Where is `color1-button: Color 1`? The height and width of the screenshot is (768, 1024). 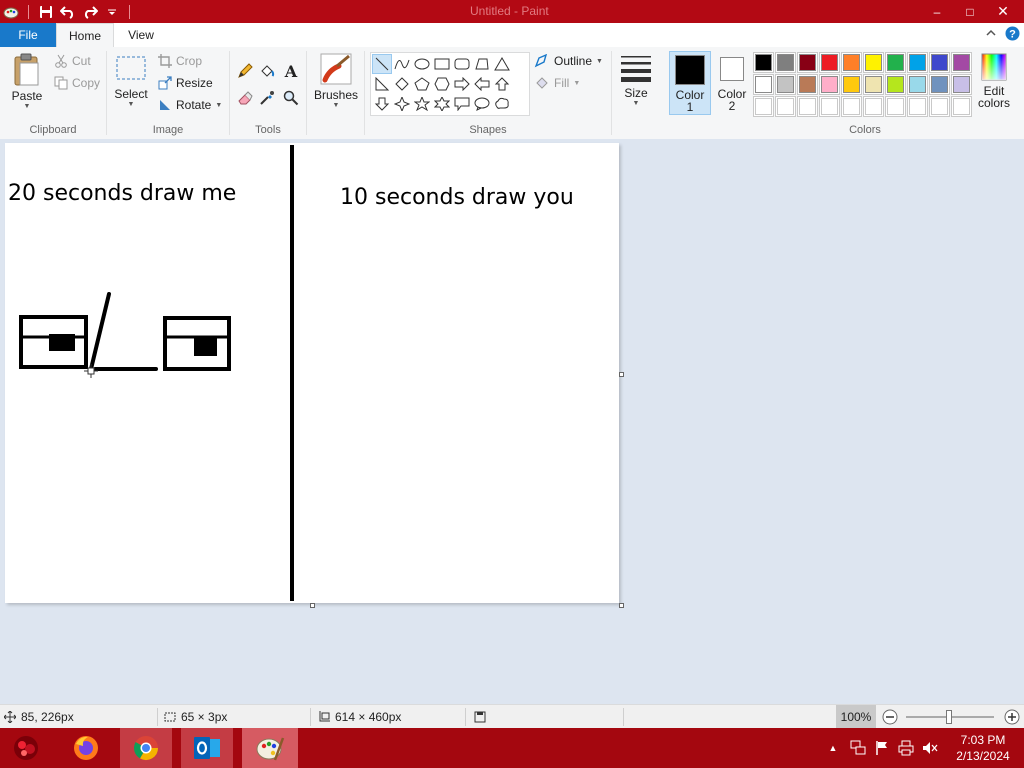 color1-button: Color 1 is located at coordinates (690, 83).